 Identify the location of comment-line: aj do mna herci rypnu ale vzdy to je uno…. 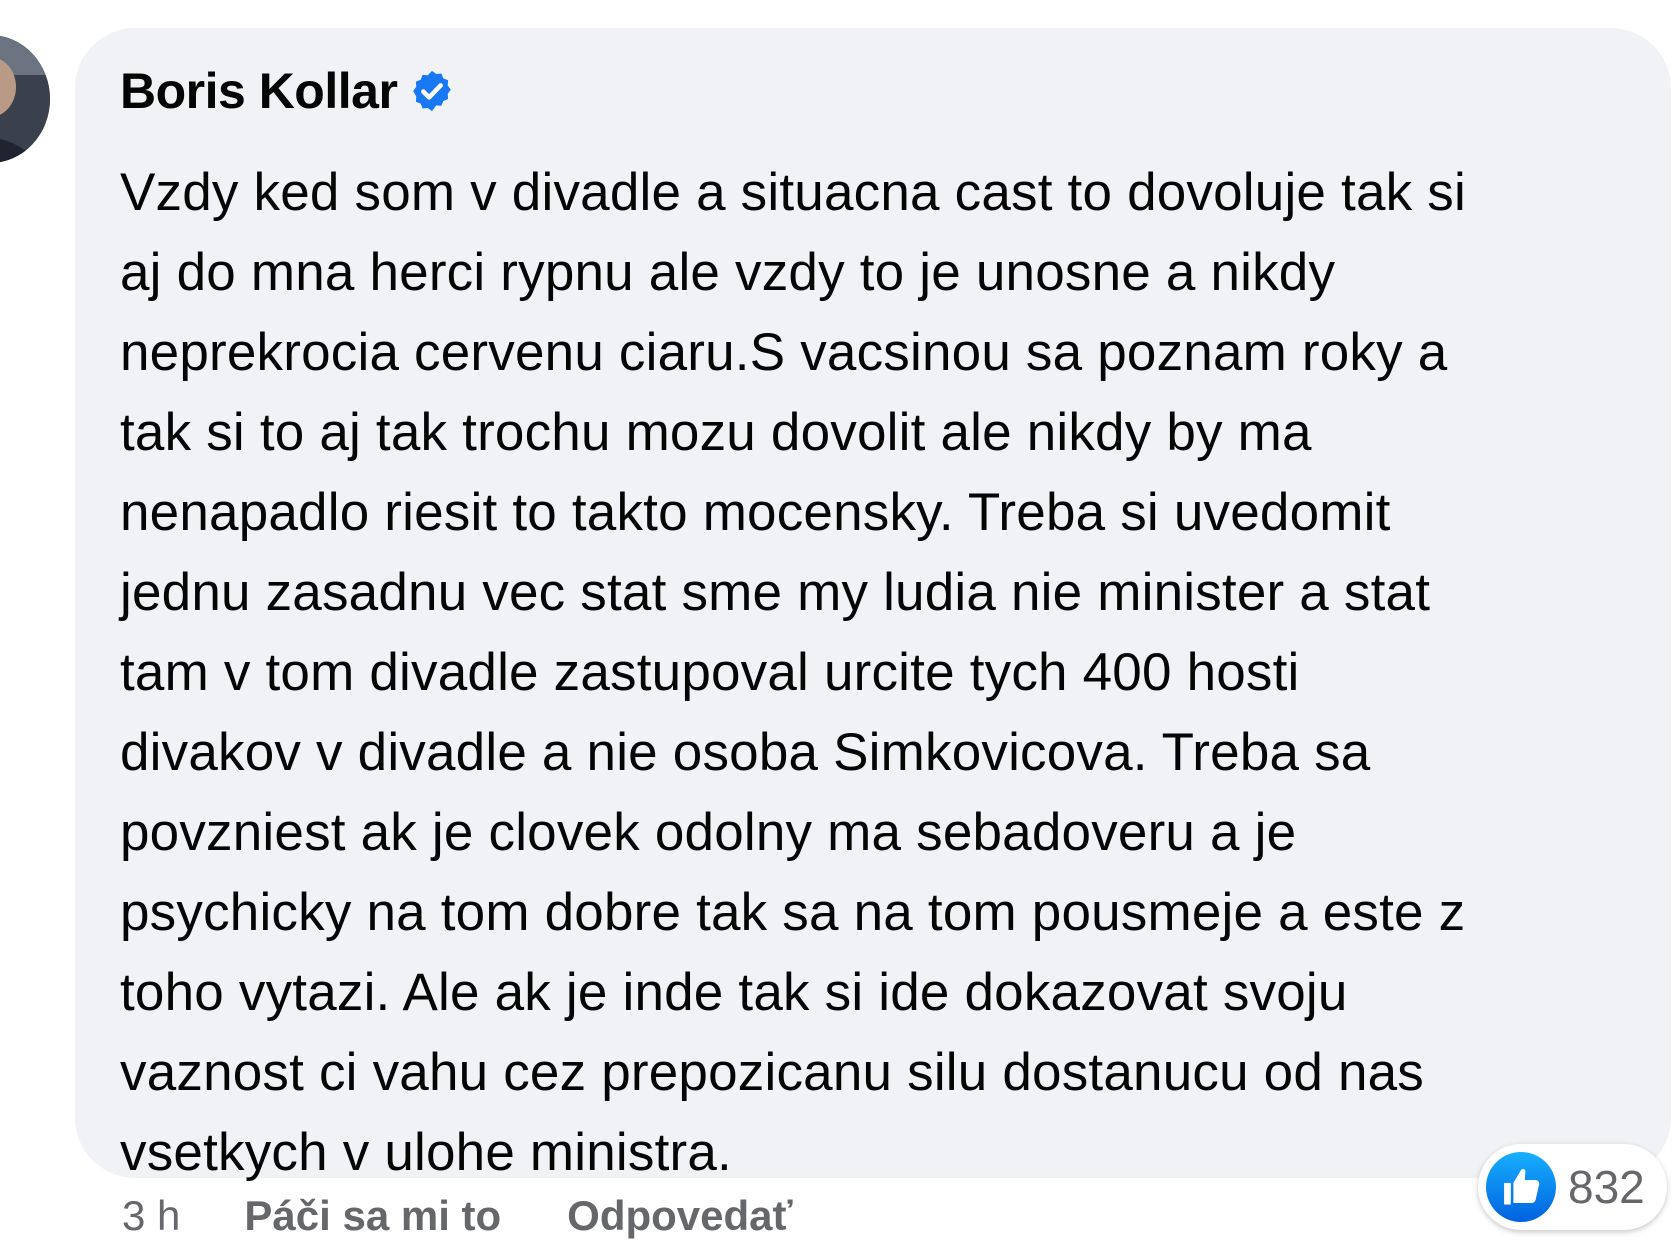
(728, 272).